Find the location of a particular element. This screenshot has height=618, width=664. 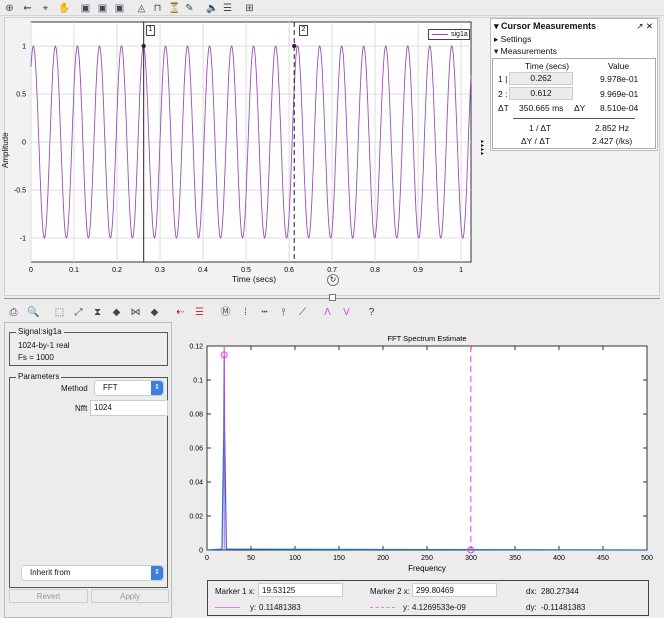

x-tick-label: 0.4 is located at coordinates (203, 270).